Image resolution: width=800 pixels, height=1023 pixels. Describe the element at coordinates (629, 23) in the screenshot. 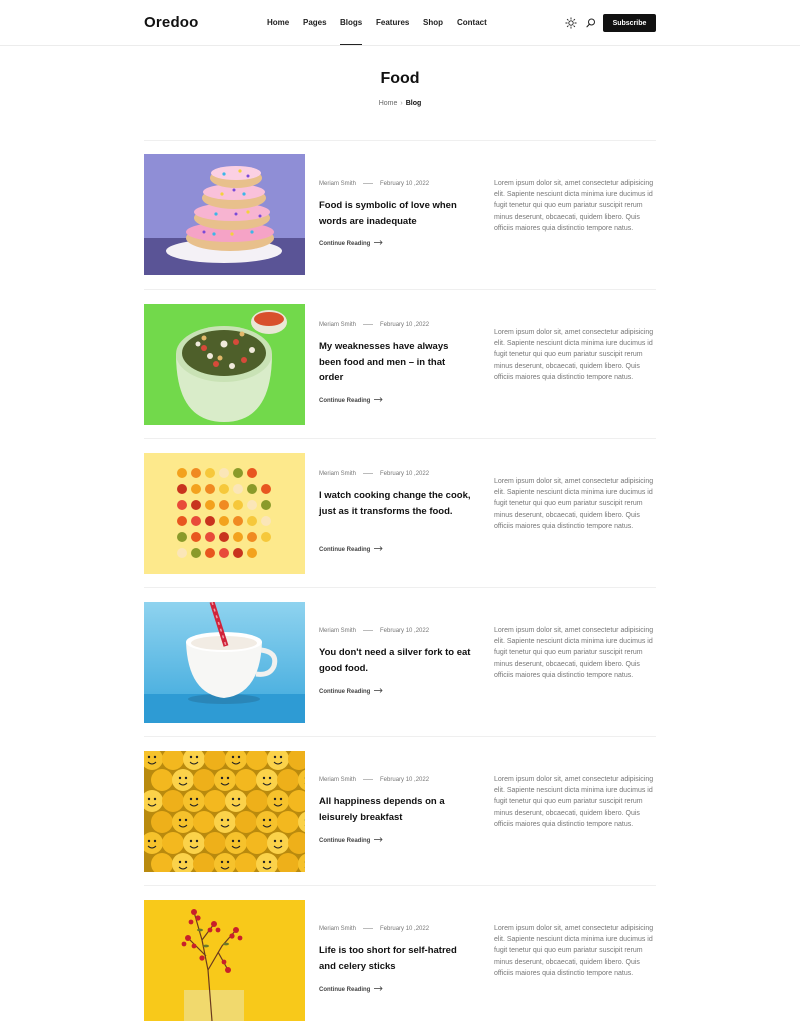

I see `subscribe-button: Subscribe` at that location.